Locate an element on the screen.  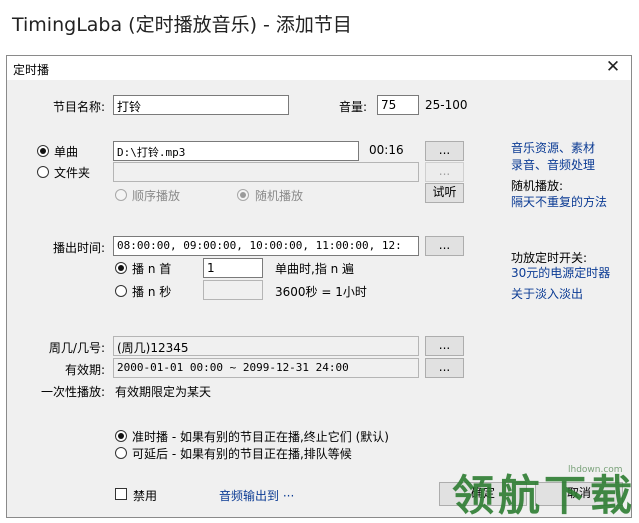
play-n-seconds-radio is located at coordinates (121, 291).